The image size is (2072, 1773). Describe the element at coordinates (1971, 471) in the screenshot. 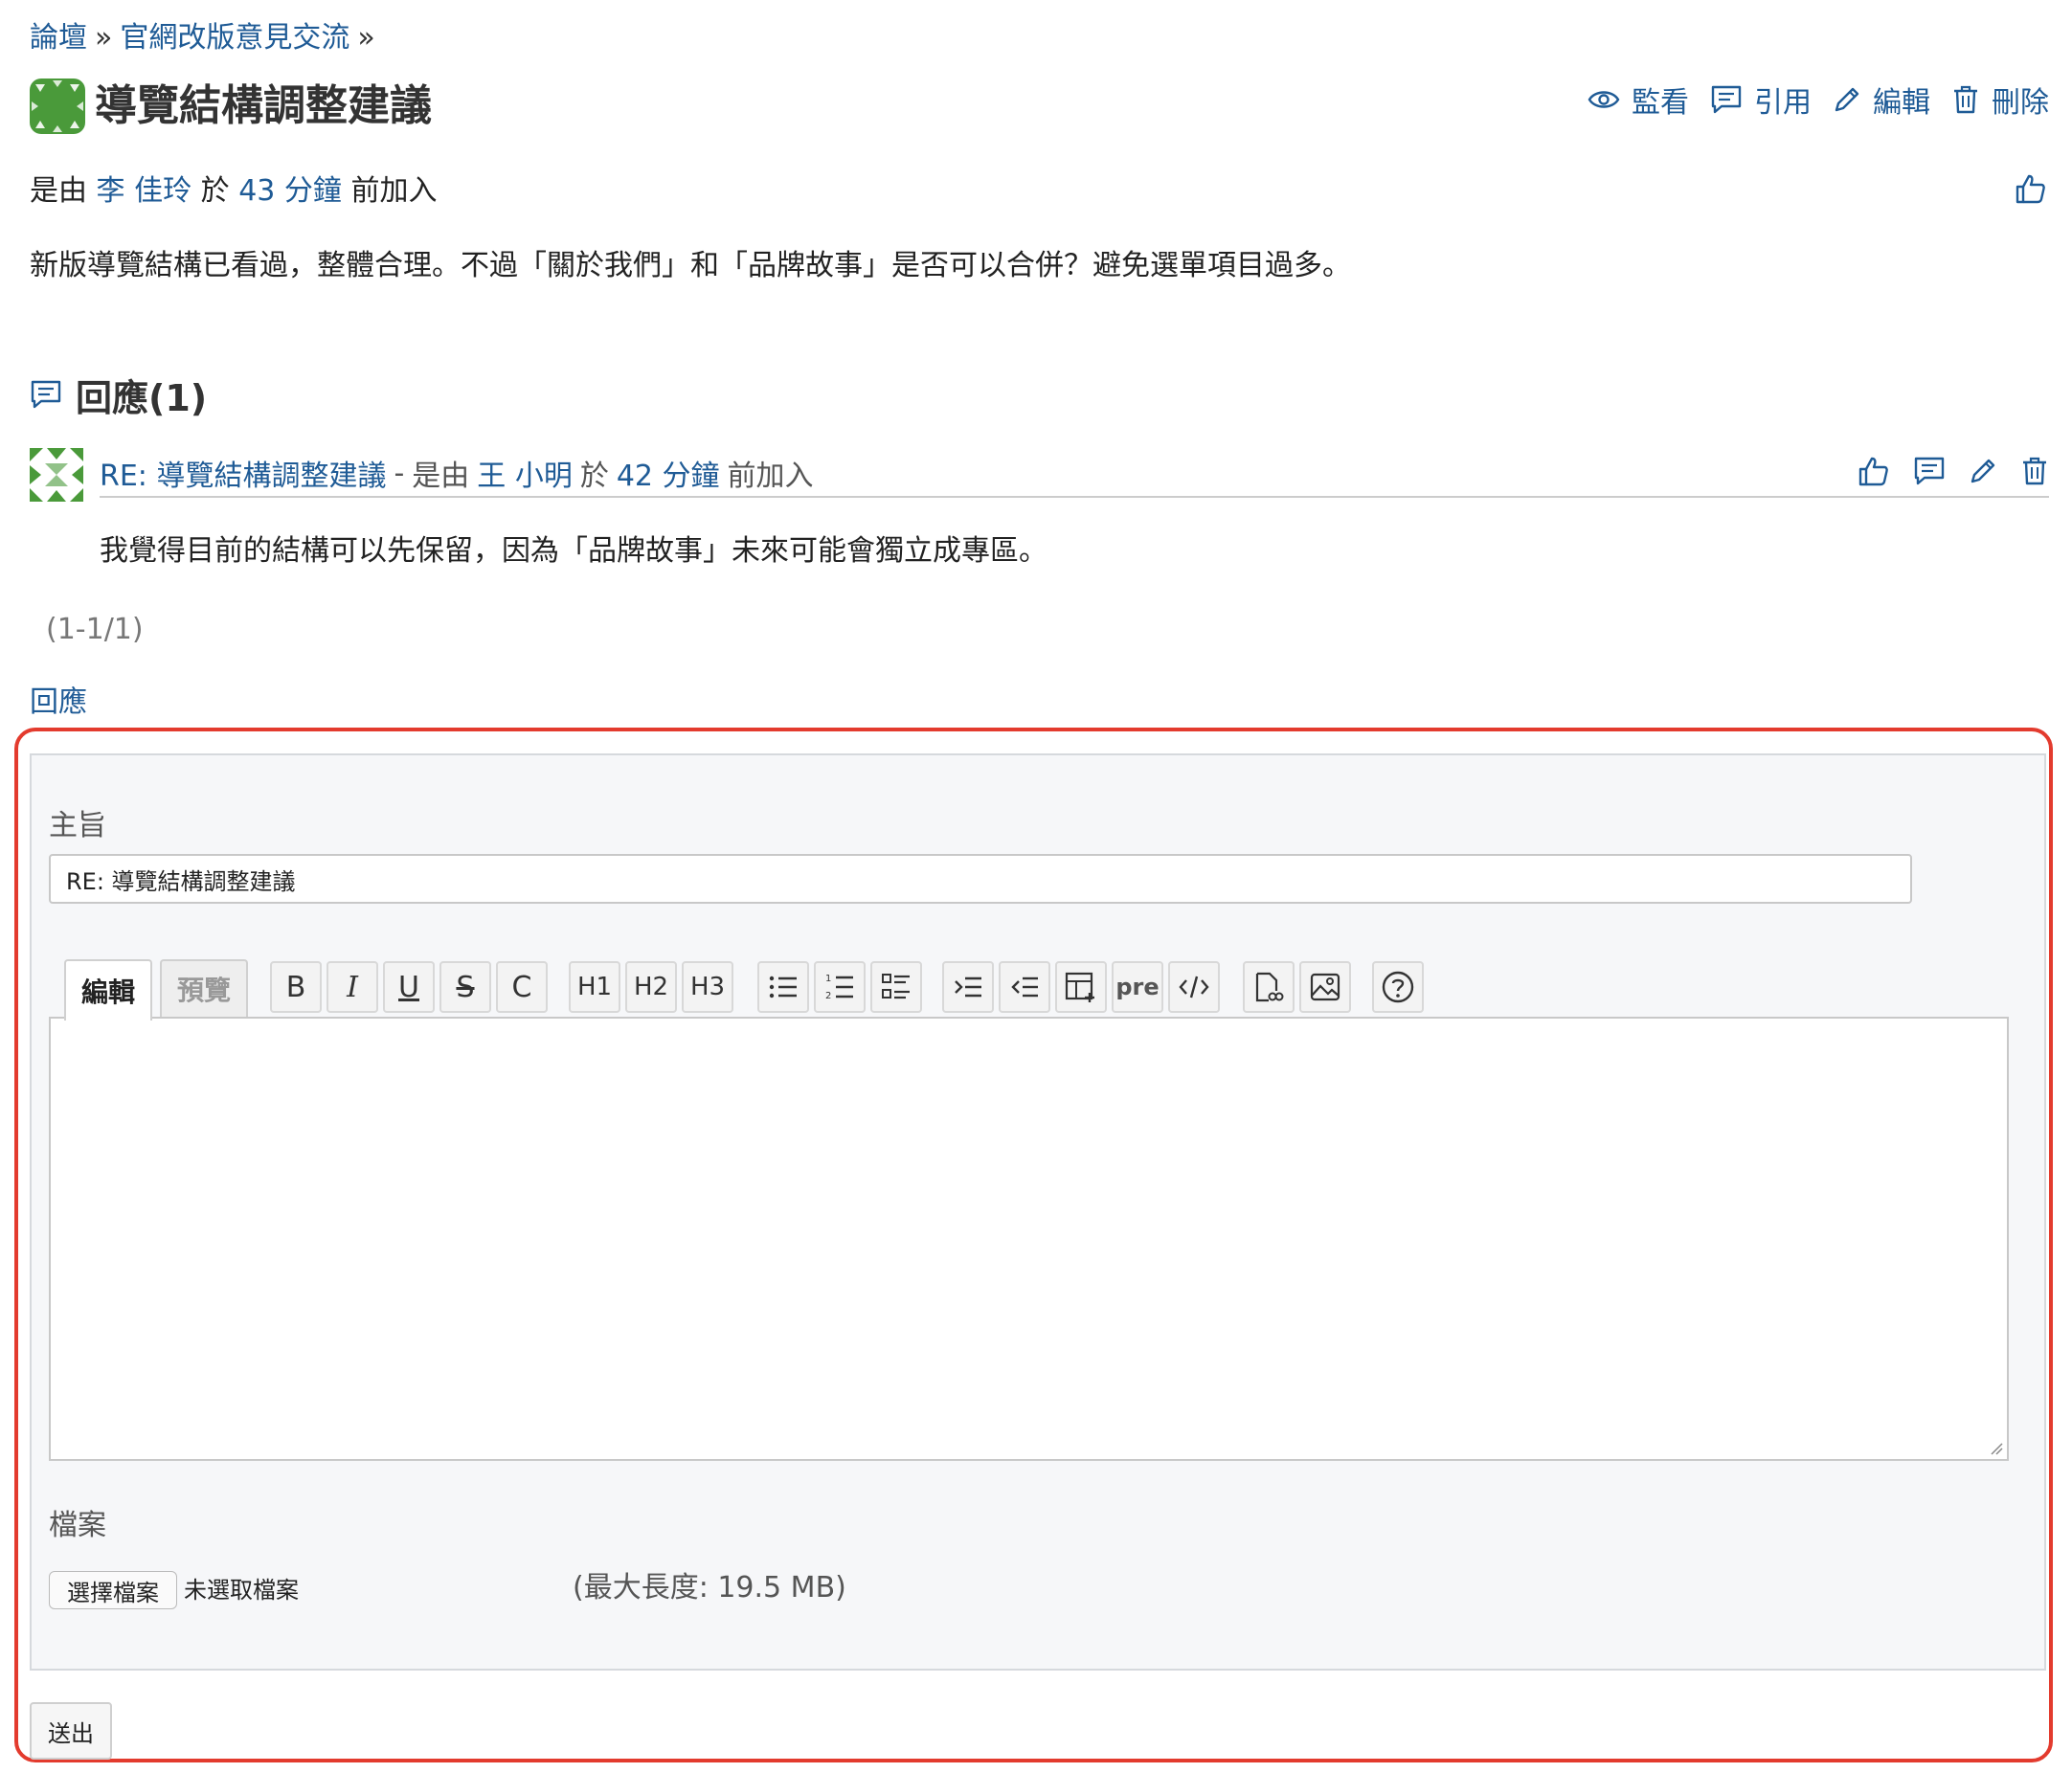

I see `reply-edit-button` at that location.